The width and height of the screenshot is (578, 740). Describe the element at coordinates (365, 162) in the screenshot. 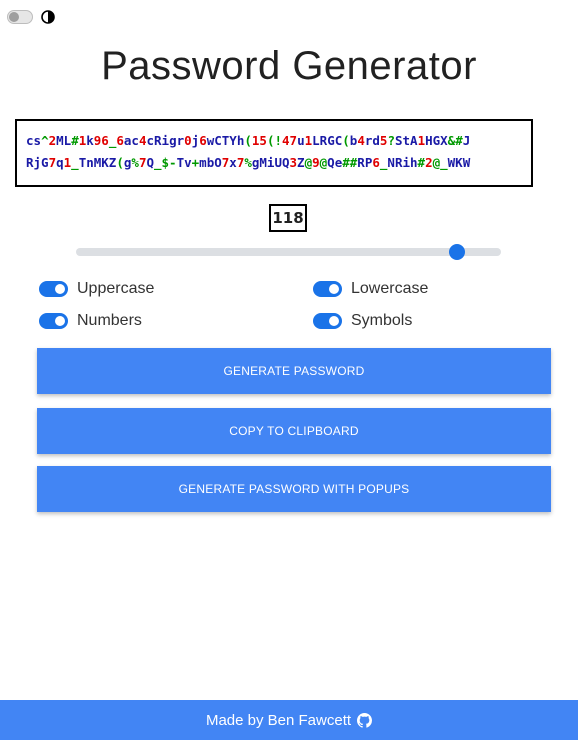

I see `password-segment: RP` at that location.